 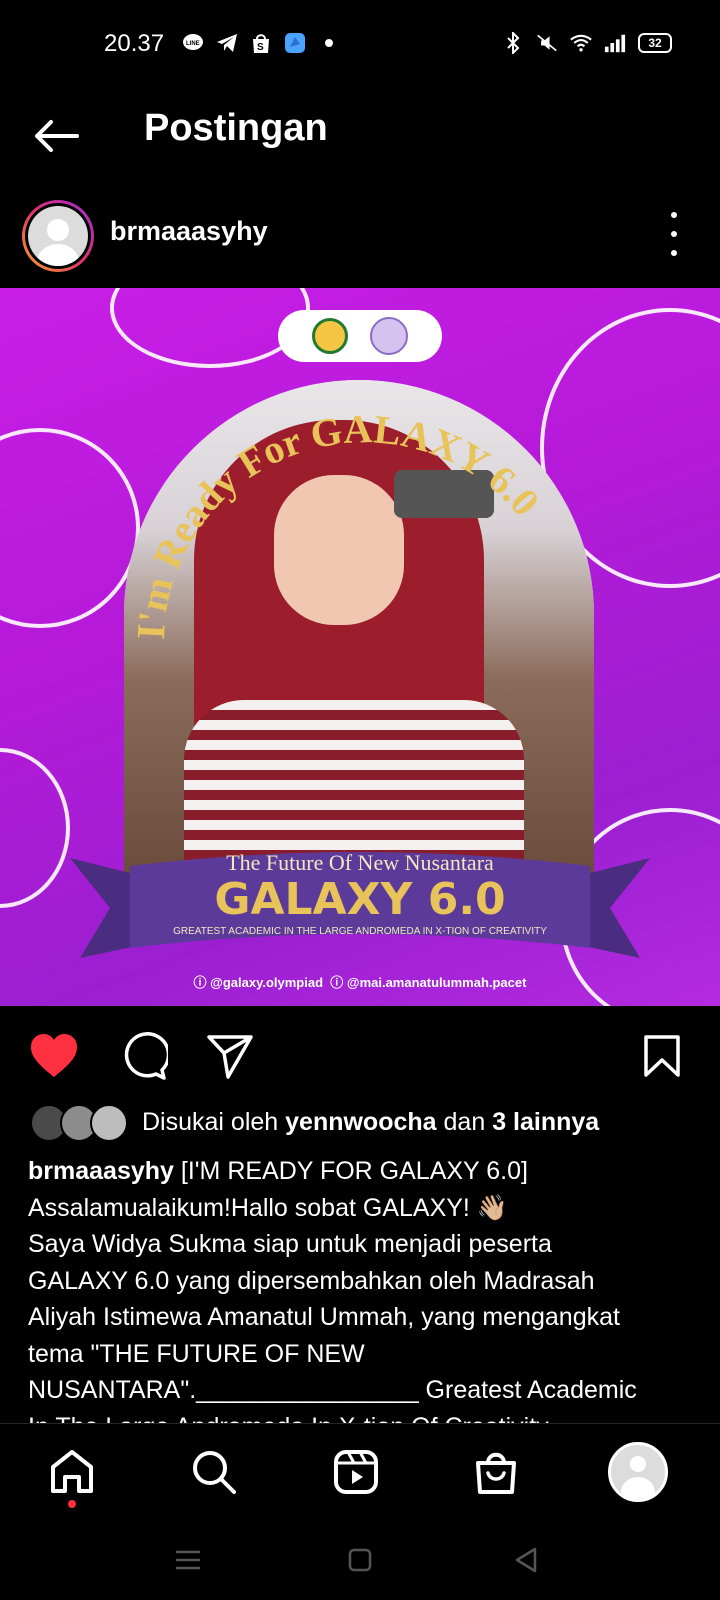 What do you see at coordinates (513, 43) in the screenshot?
I see `bluetooth-icon` at bounding box center [513, 43].